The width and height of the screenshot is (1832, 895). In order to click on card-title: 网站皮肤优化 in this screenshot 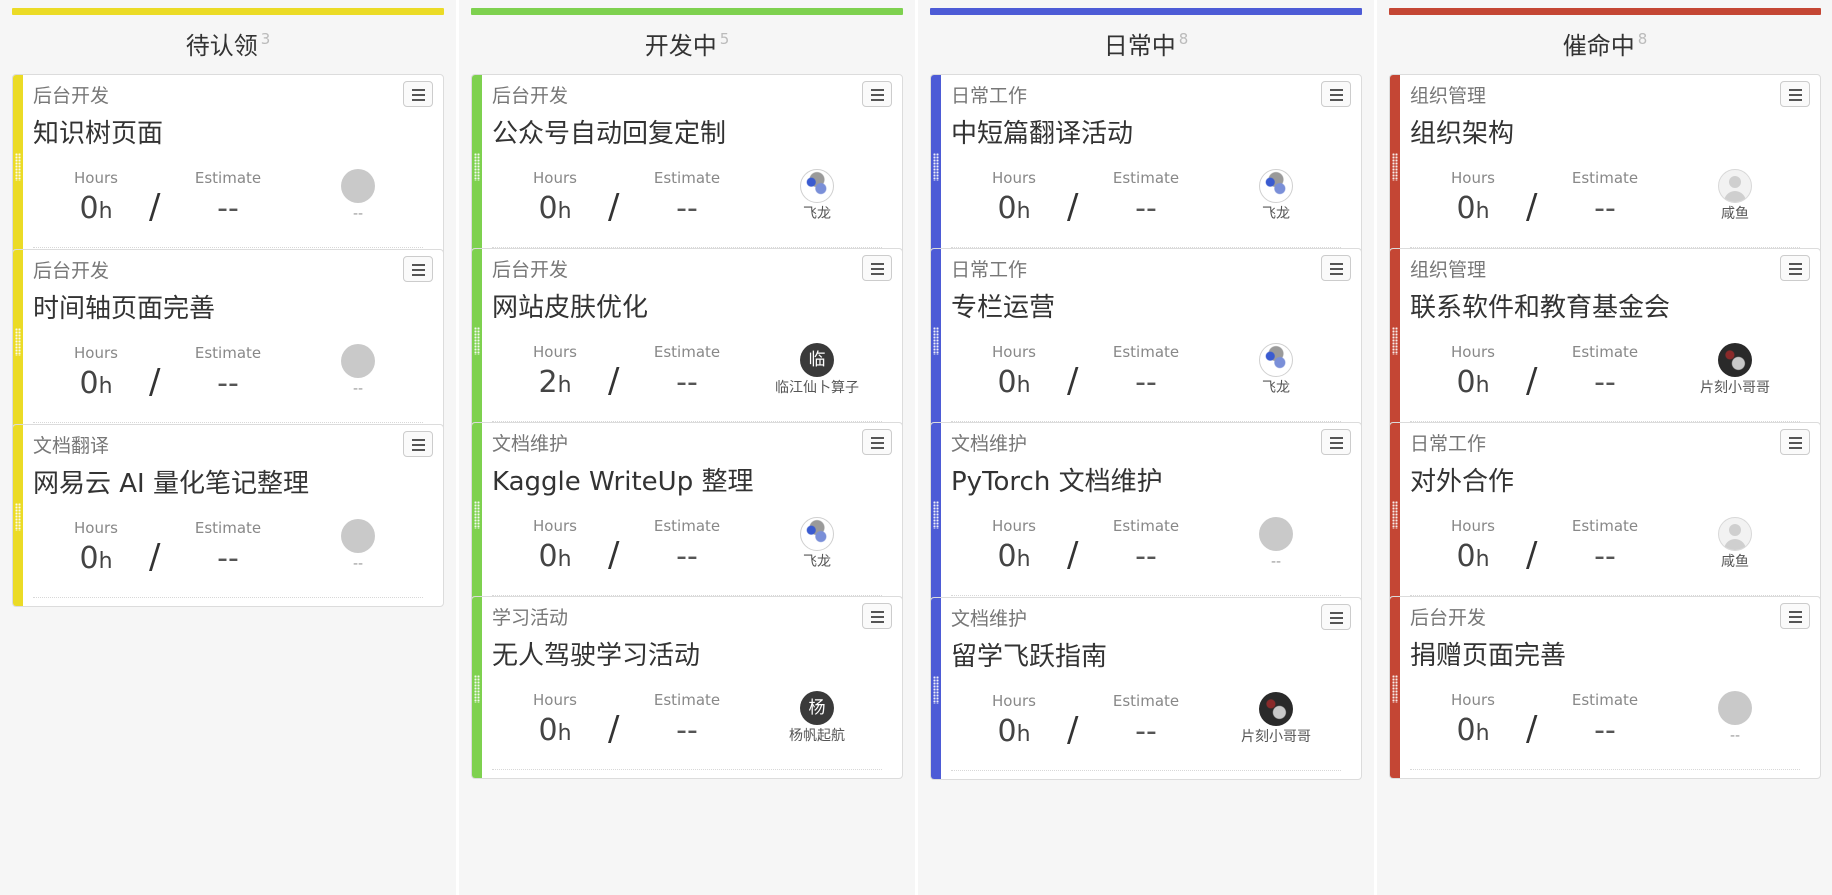, I will do `click(672, 308)`.